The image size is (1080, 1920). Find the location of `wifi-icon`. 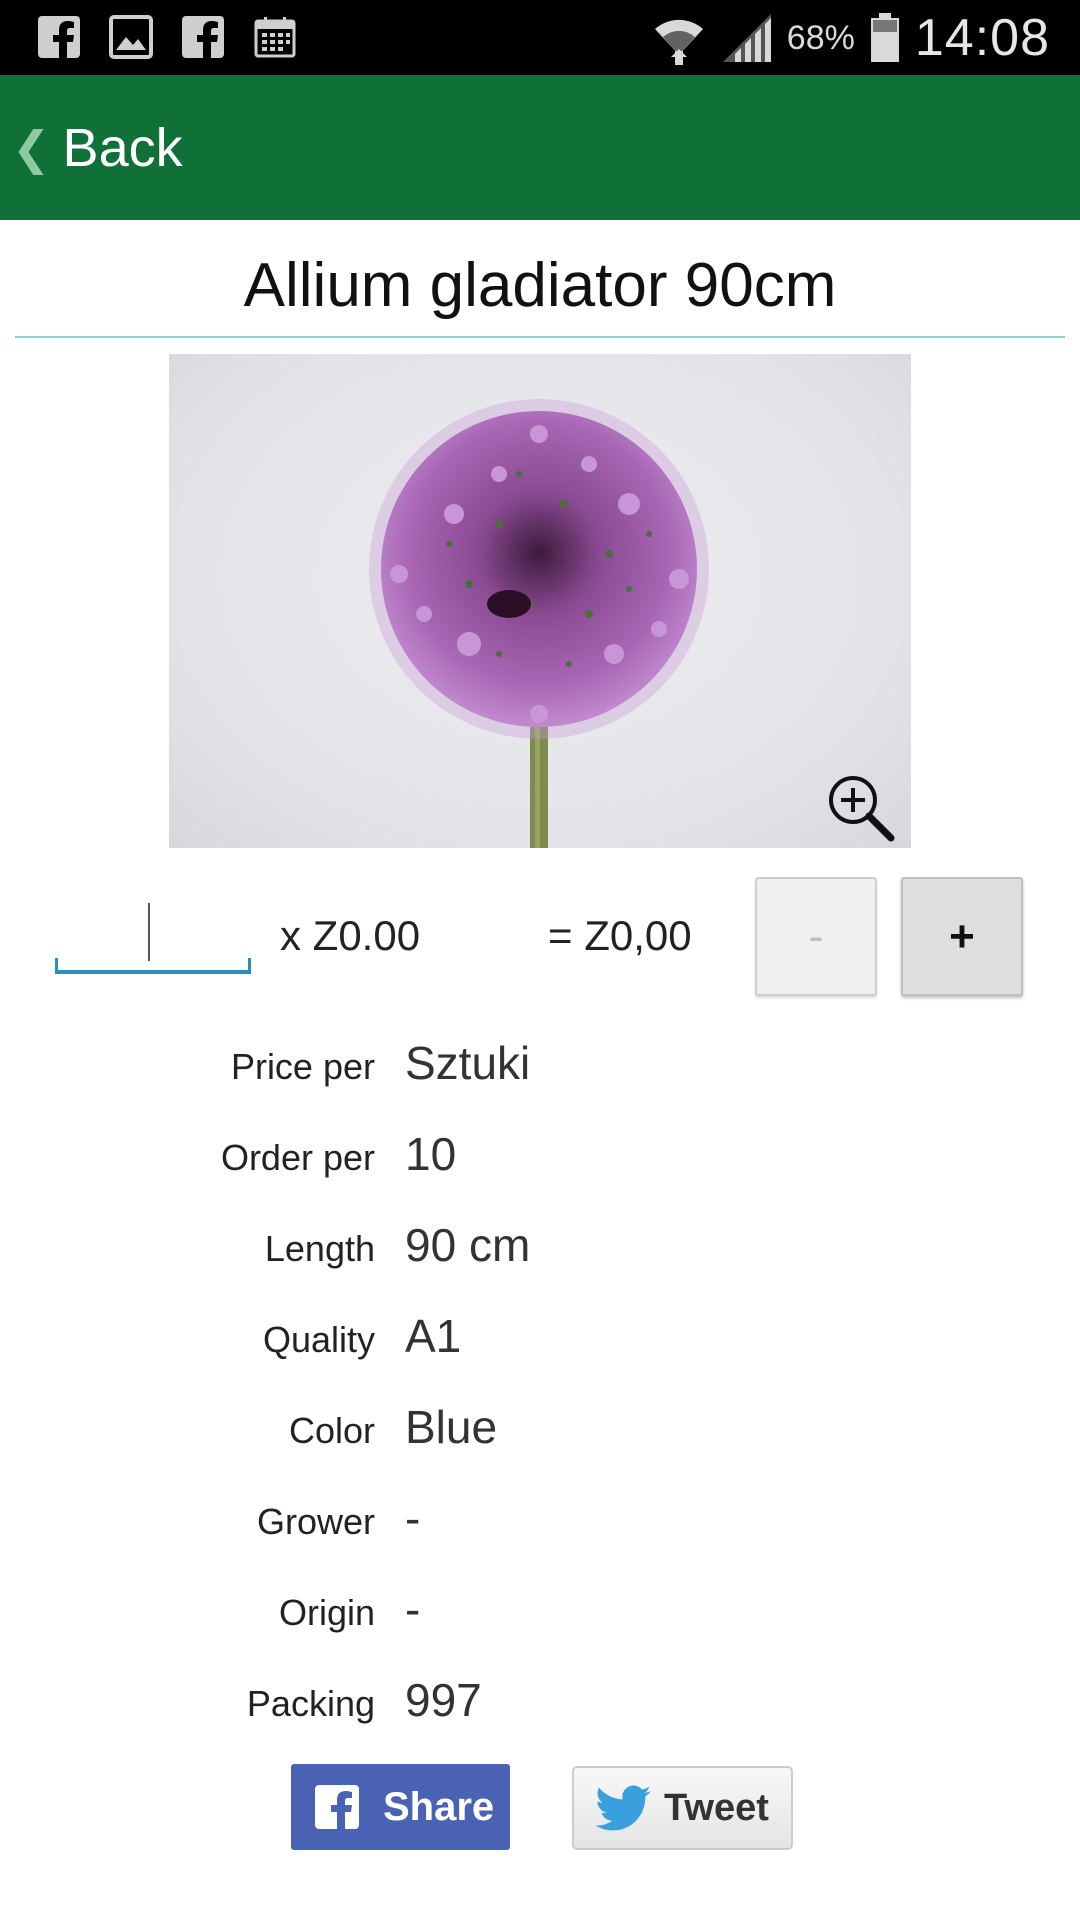

wifi-icon is located at coordinates (678, 42).